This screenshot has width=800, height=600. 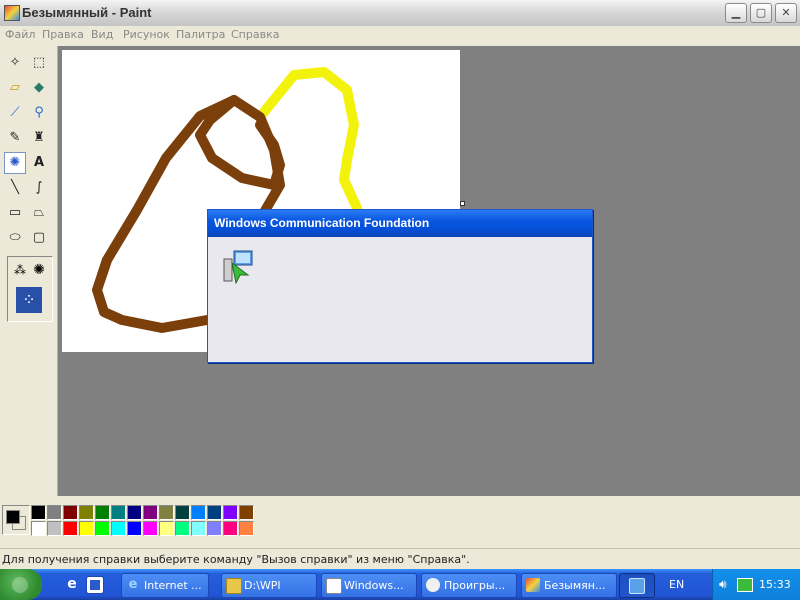 I want to click on polygon-tool: ⏢, so click(x=39, y=213).